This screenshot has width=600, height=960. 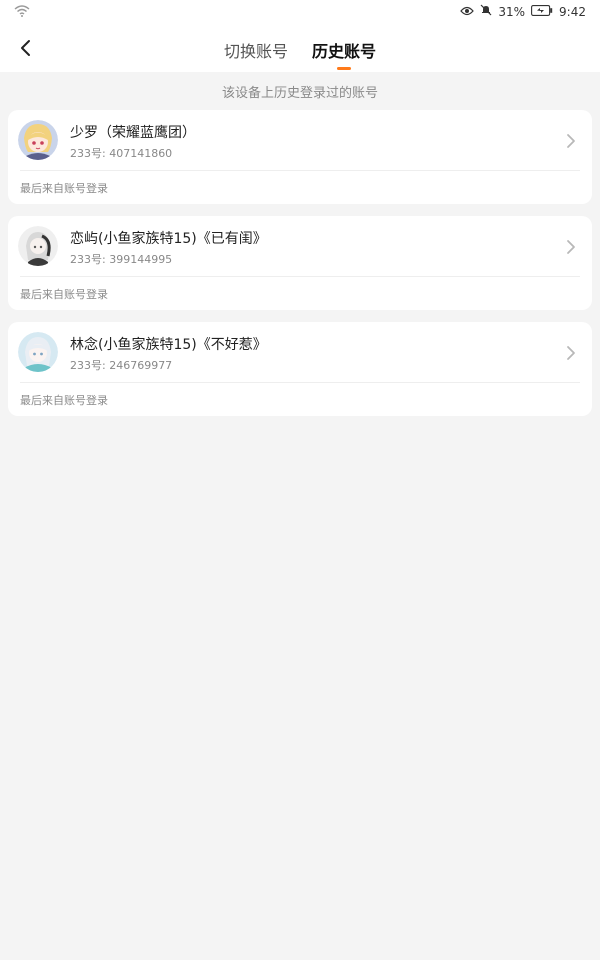 I want to click on back-button, so click(x=26, y=48).